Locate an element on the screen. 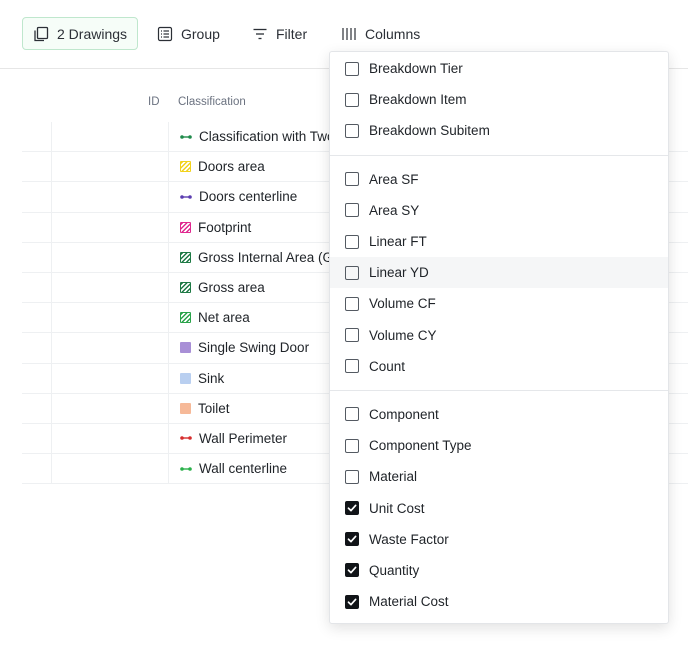  classification-label: Wall Perimeter is located at coordinates (243, 438).